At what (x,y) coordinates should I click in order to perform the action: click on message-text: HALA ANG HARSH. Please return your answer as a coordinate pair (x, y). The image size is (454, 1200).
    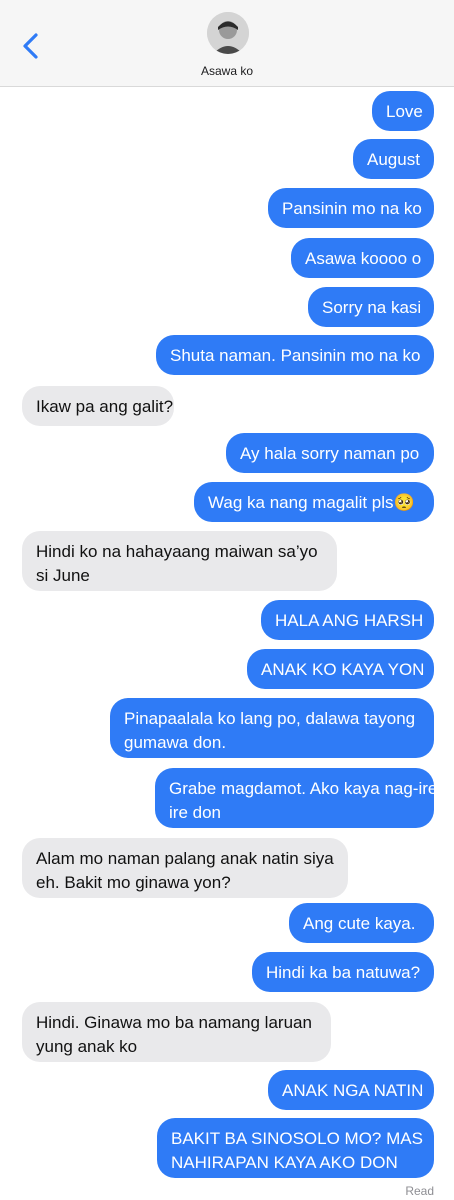
    Looking at the image, I should click on (349, 620).